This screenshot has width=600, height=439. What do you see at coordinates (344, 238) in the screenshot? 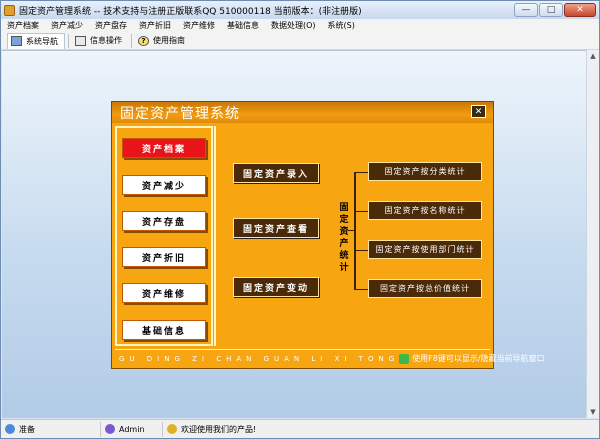
I see `asset-statistics-label: 固定资产统计` at bounding box center [344, 238].